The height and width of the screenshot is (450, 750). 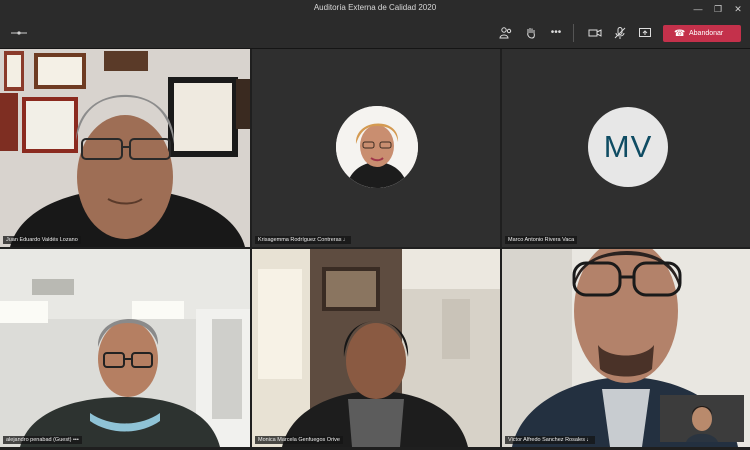 I want to click on video-tile: Krisagemma Rodríguez Contreras ♩, so click(x=376, y=148).